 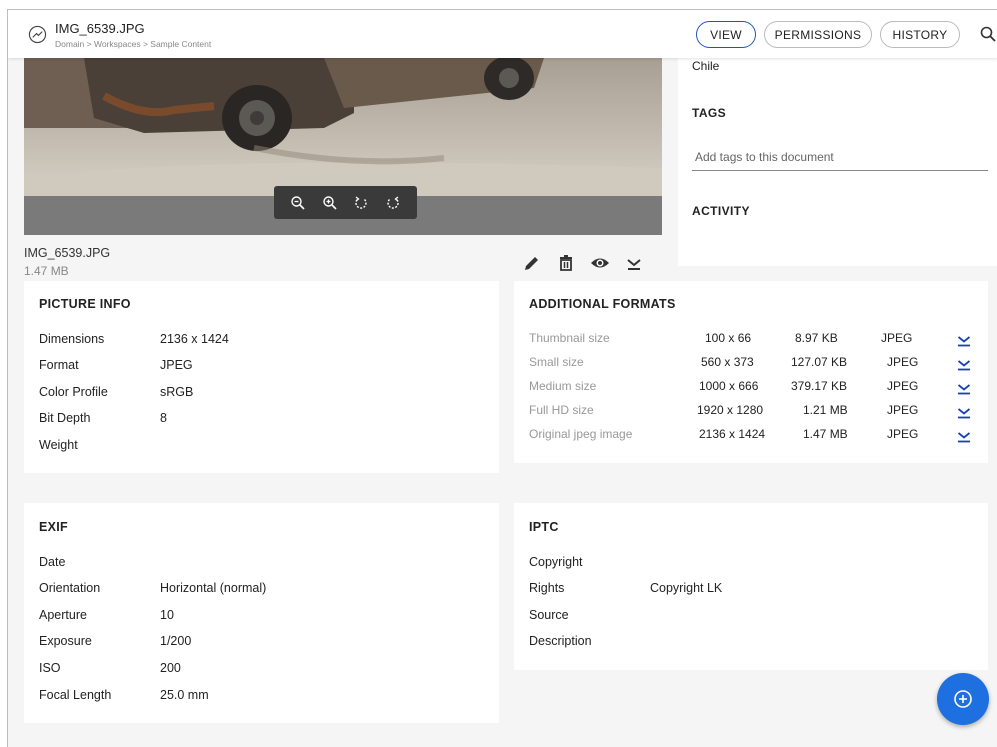 What do you see at coordinates (816, 338) in the screenshot?
I see `format-size: 8.97 KB` at bounding box center [816, 338].